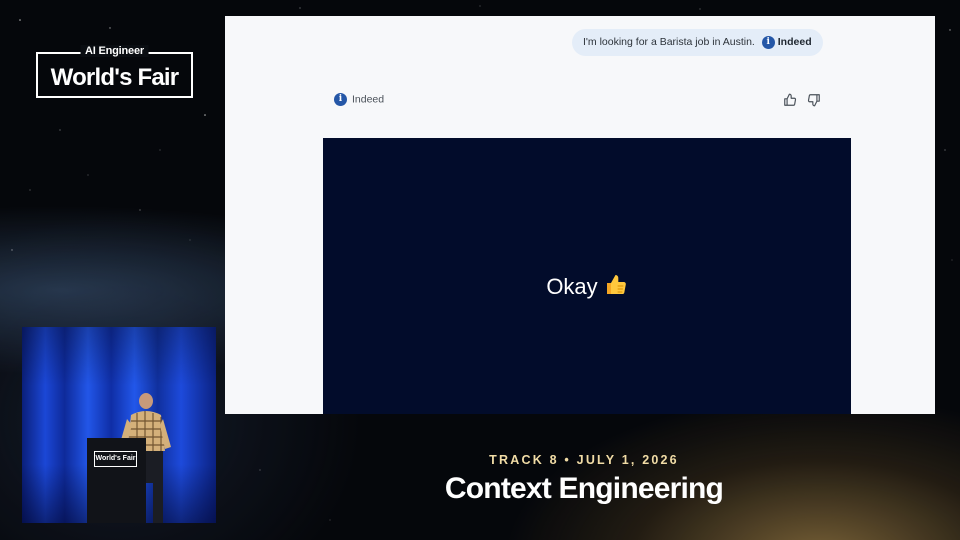 This screenshot has height=540, width=960. I want to click on agent-name: Indeed, so click(368, 99).